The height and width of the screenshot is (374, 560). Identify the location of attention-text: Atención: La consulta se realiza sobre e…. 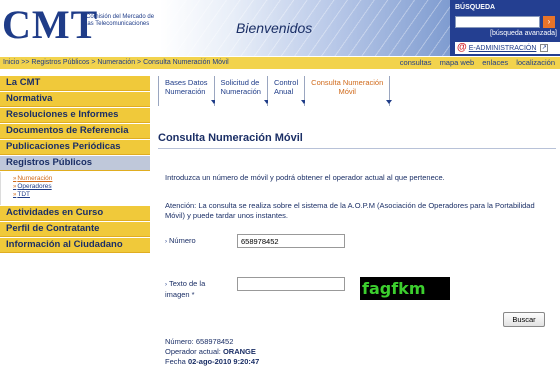
(350, 210).